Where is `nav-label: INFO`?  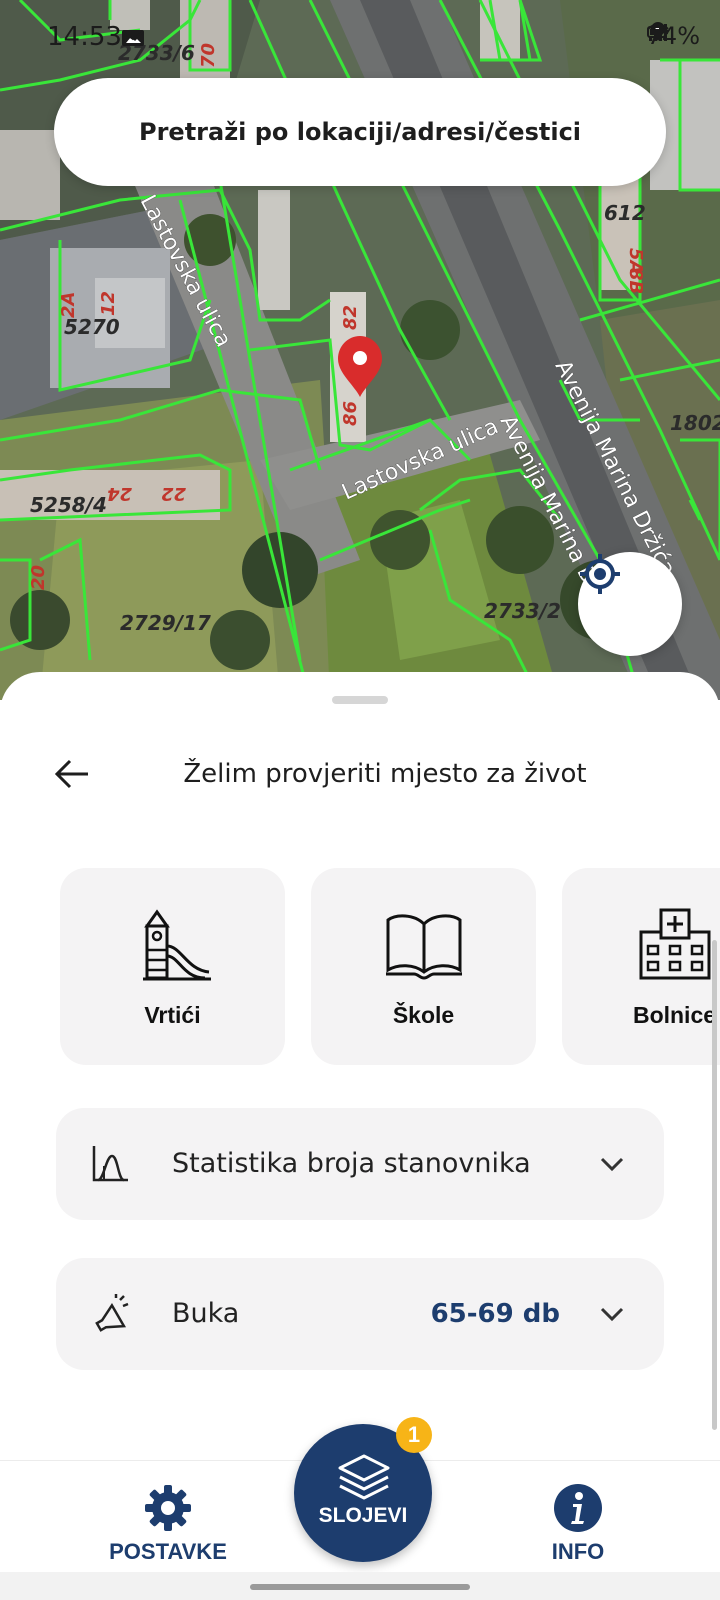
nav-label: INFO is located at coordinates (578, 1551).